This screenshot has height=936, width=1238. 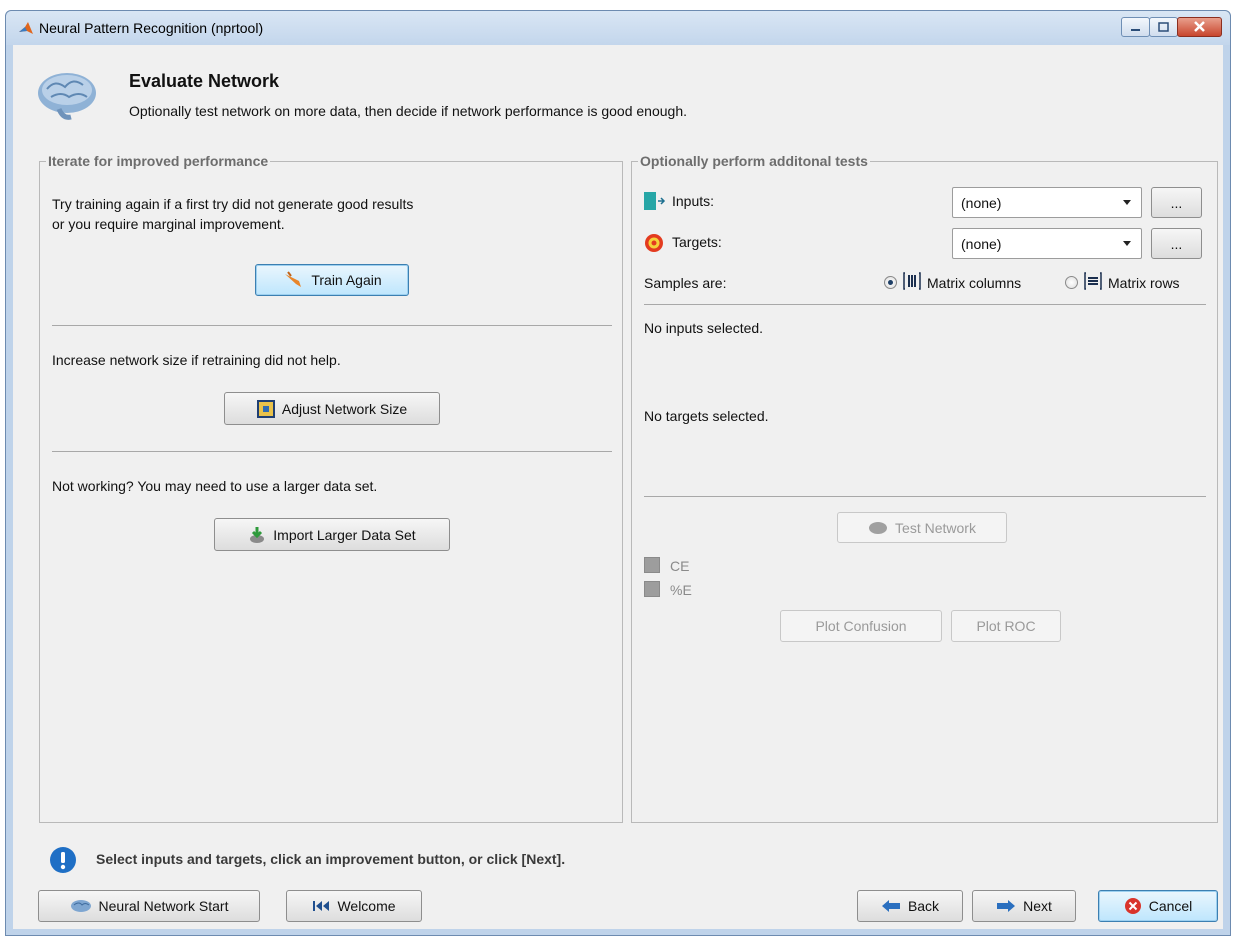 I want to click on retrain-text-line2: or you require marginal improvement., so click(x=168, y=224).